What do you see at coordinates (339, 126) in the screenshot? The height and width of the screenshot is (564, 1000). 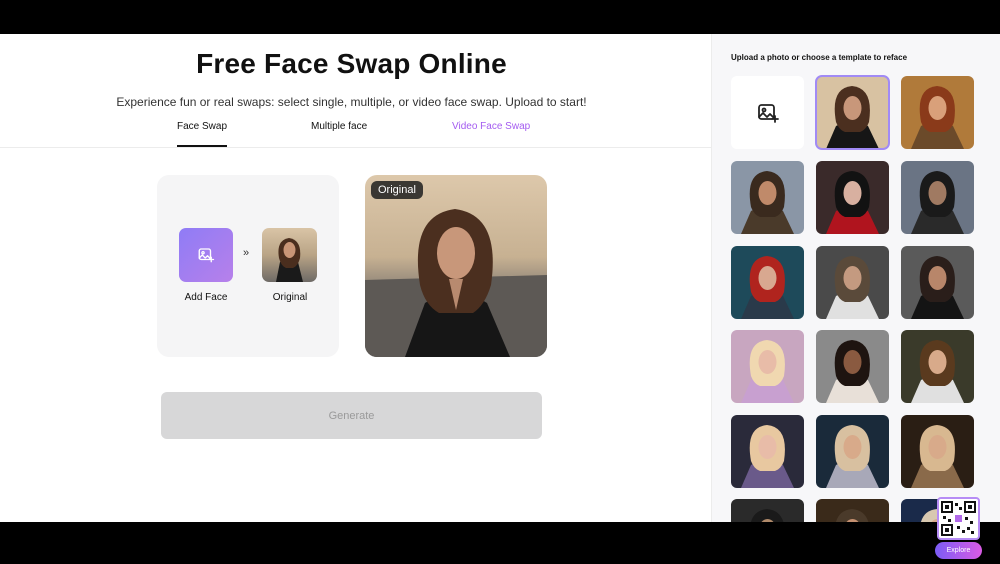 I see `tab-multiple-face: Multiple face` at bounding box center [339, 126].